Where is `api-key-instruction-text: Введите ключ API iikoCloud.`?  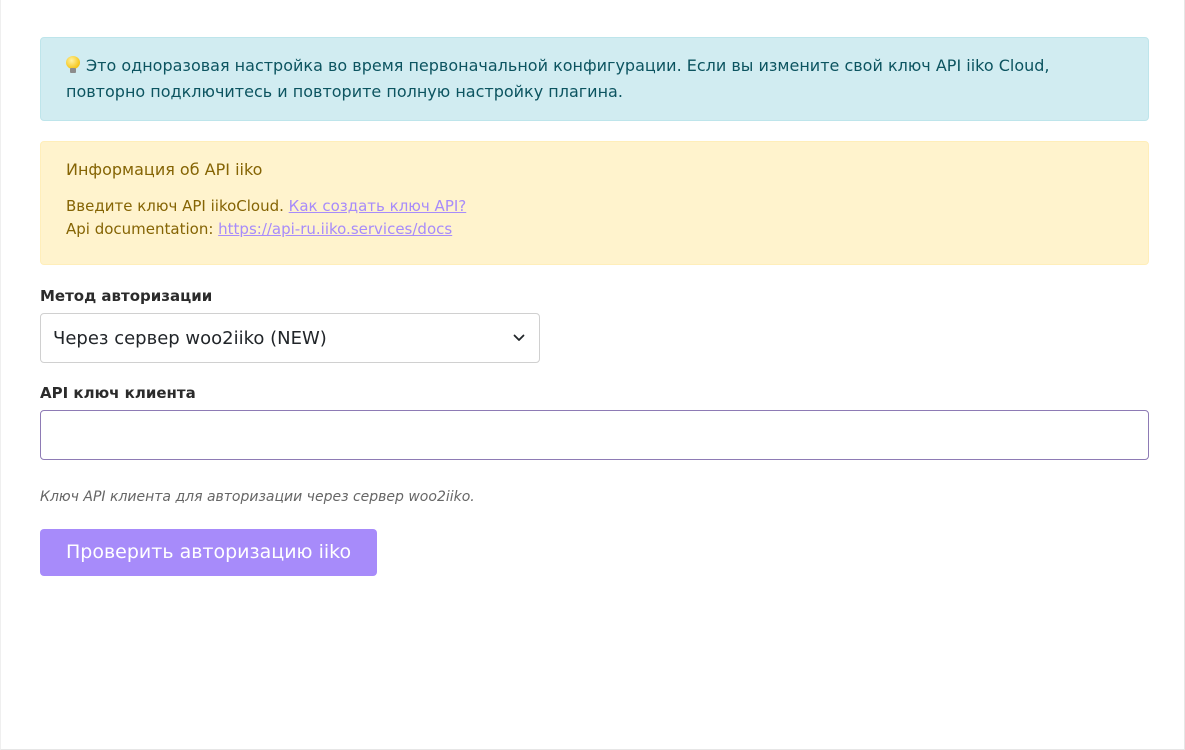
api-key-instruction-text: Введите ключ API iikoCloud. is located at coordinates (177, 206).